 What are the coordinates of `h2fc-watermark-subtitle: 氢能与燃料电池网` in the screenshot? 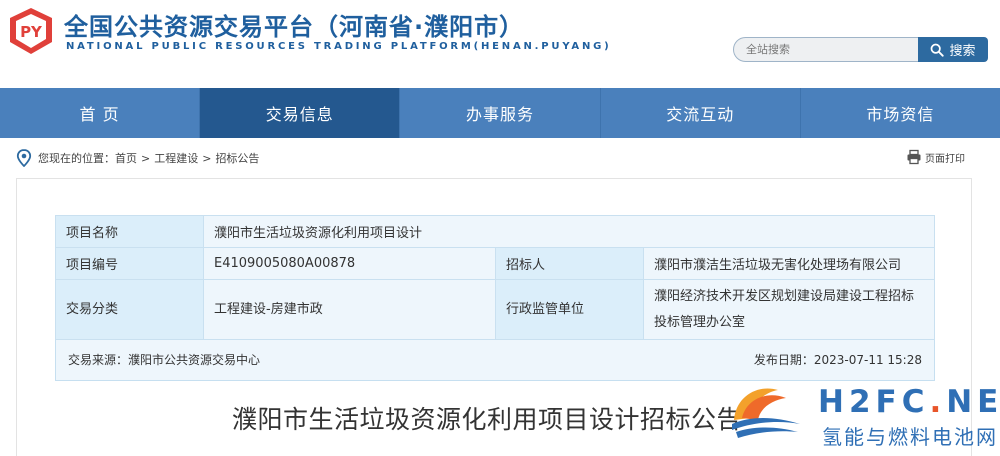 It's located at (910, 437).